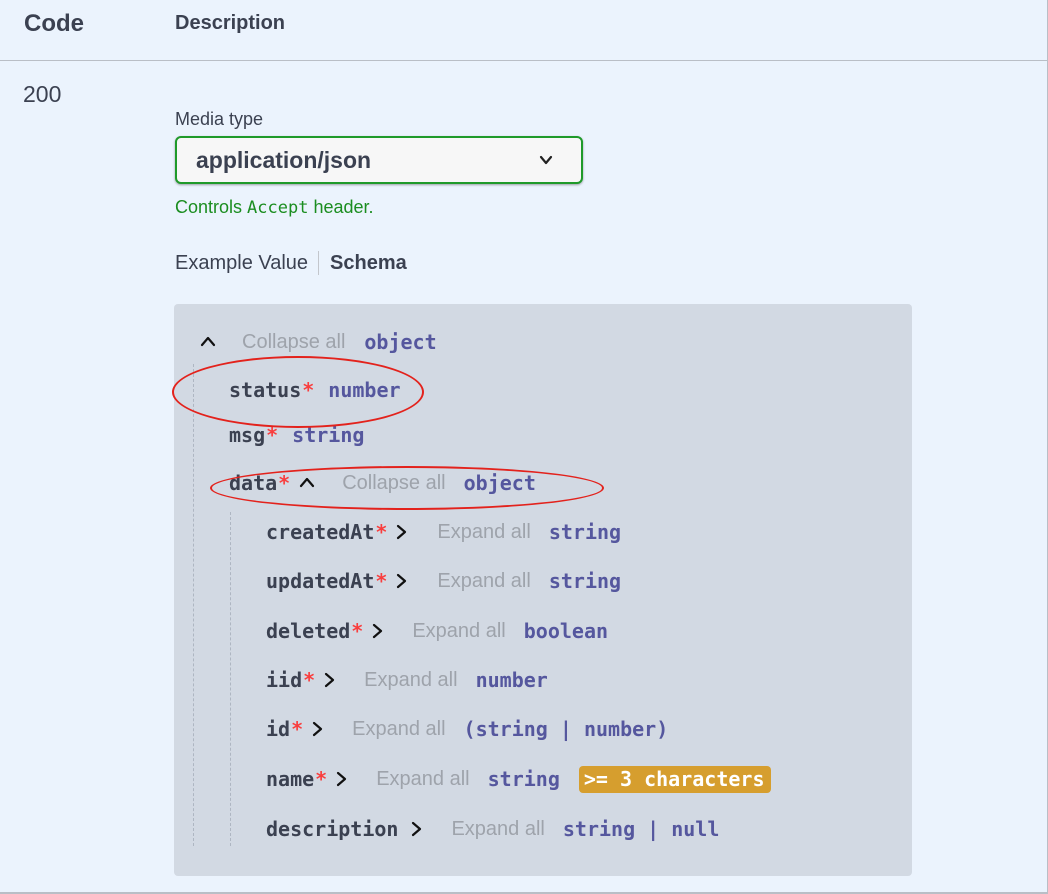 The height and width of the screenshot is (894, 1048). I want to click on schema-property-description: description Expand all string | null, so click(492, 829).